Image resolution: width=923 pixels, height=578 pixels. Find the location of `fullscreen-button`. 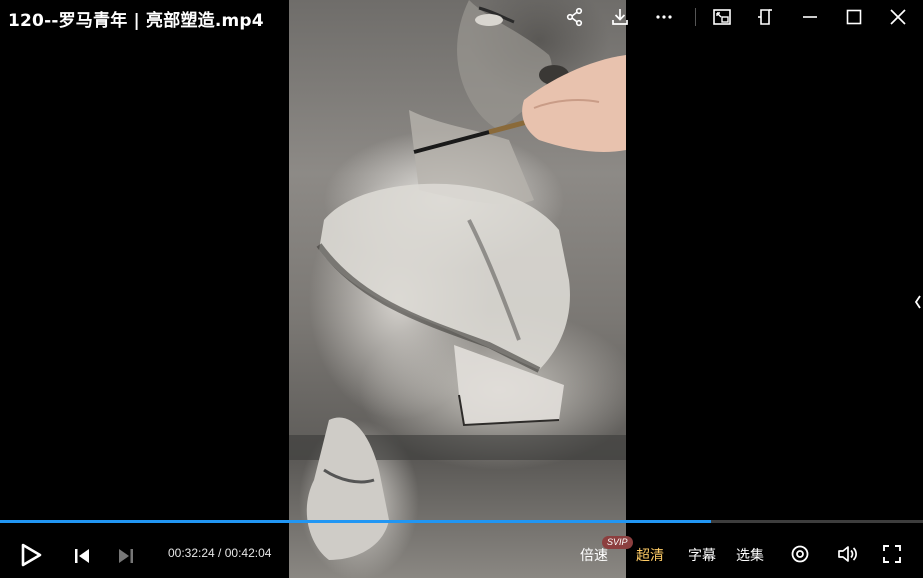

fullscreen-button is located at coordinates (892, 554).